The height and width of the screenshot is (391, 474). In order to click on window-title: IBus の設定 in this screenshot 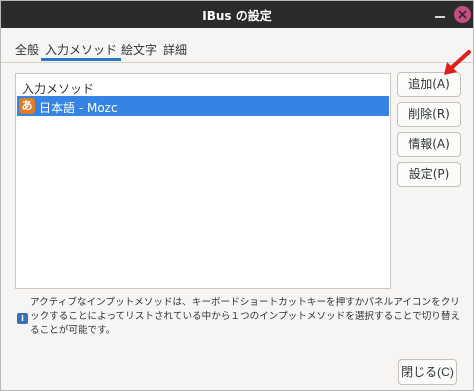, I will do `click(237, 16)`.